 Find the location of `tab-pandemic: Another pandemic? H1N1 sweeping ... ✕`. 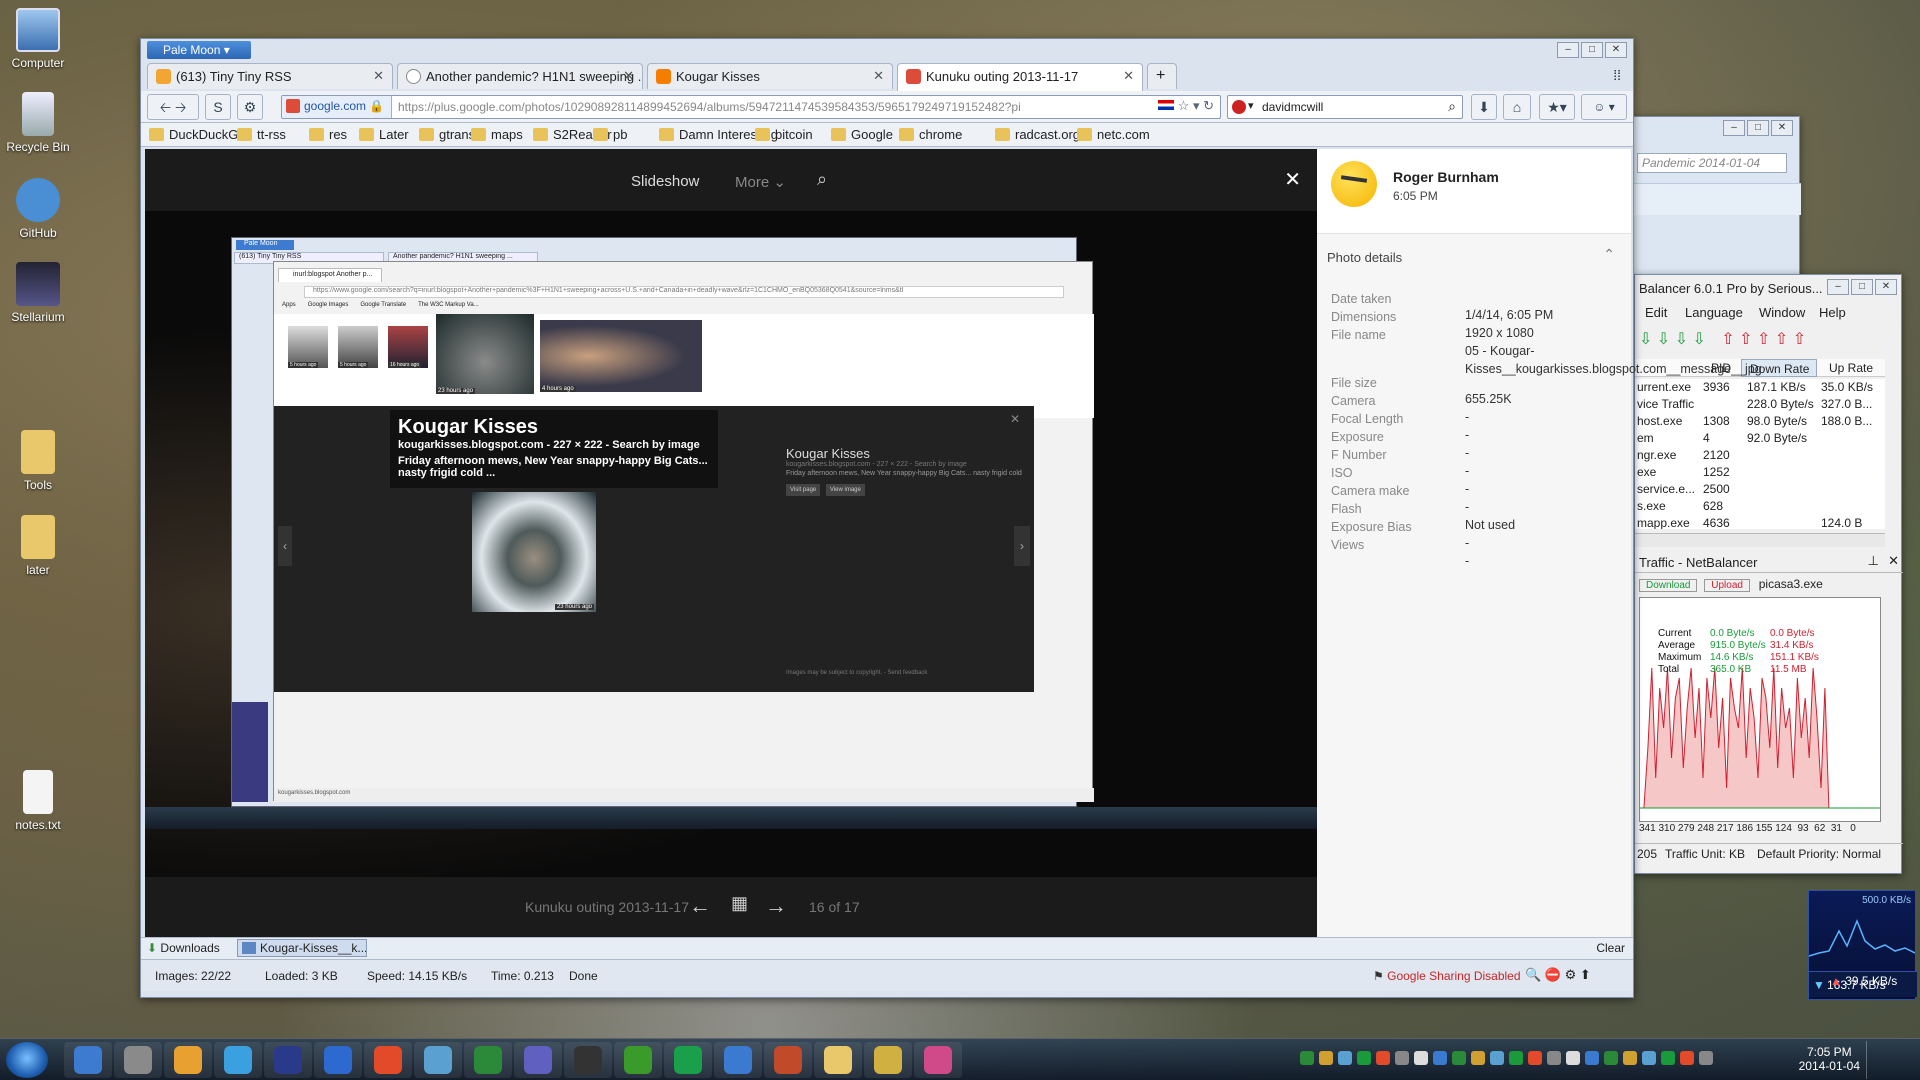

tab-pandemic: Another pandemic? H1N1 sweeping ... ✕ is located at coordinates (520, 76).